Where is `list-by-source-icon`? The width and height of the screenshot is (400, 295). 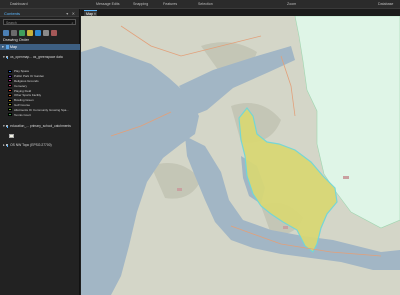 list-by-source-icon is located at coordinates (14, 32).